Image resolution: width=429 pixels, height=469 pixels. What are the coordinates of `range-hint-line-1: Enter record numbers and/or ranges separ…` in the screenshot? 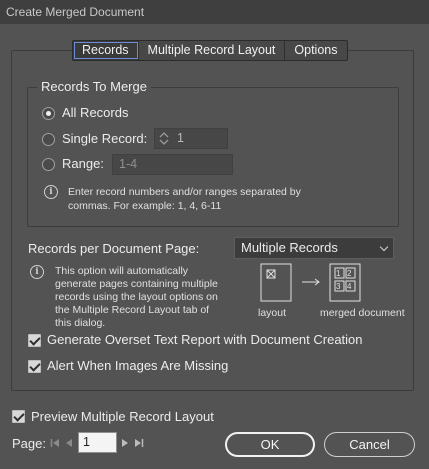 It's located at (184, 192).